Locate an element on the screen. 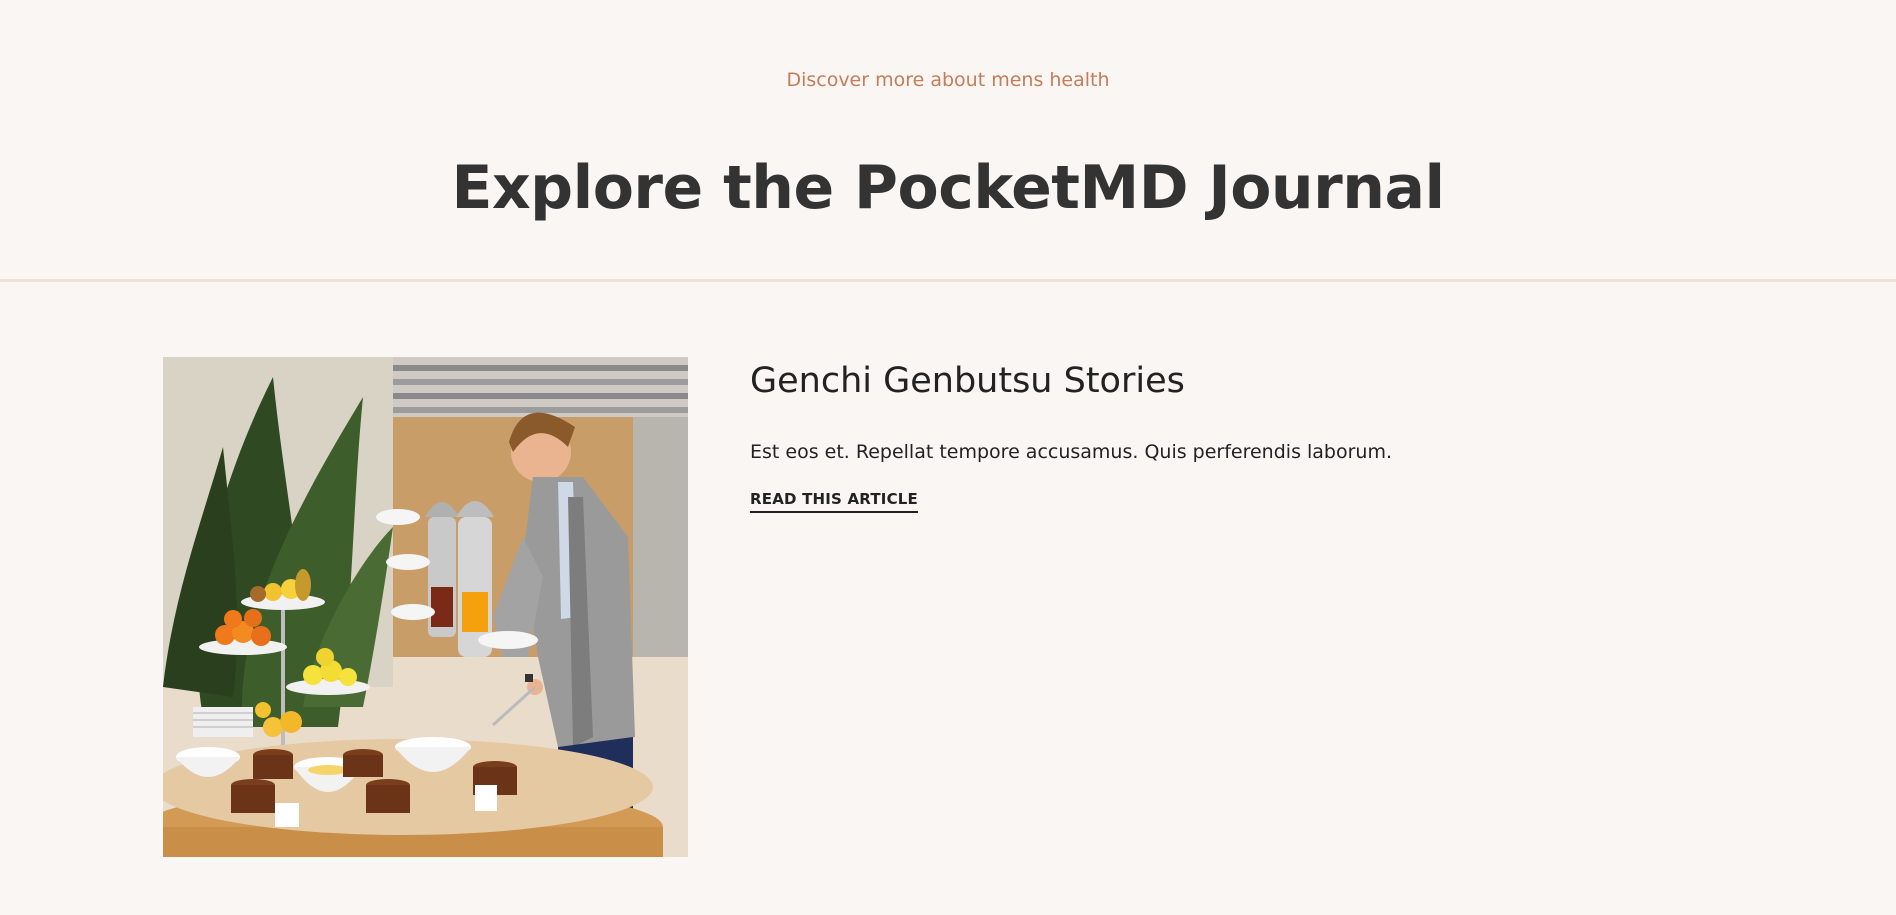 The image size is (1896, 915). read-article-link: READ THIS ARTICLE is located at coordinates (834, 501).